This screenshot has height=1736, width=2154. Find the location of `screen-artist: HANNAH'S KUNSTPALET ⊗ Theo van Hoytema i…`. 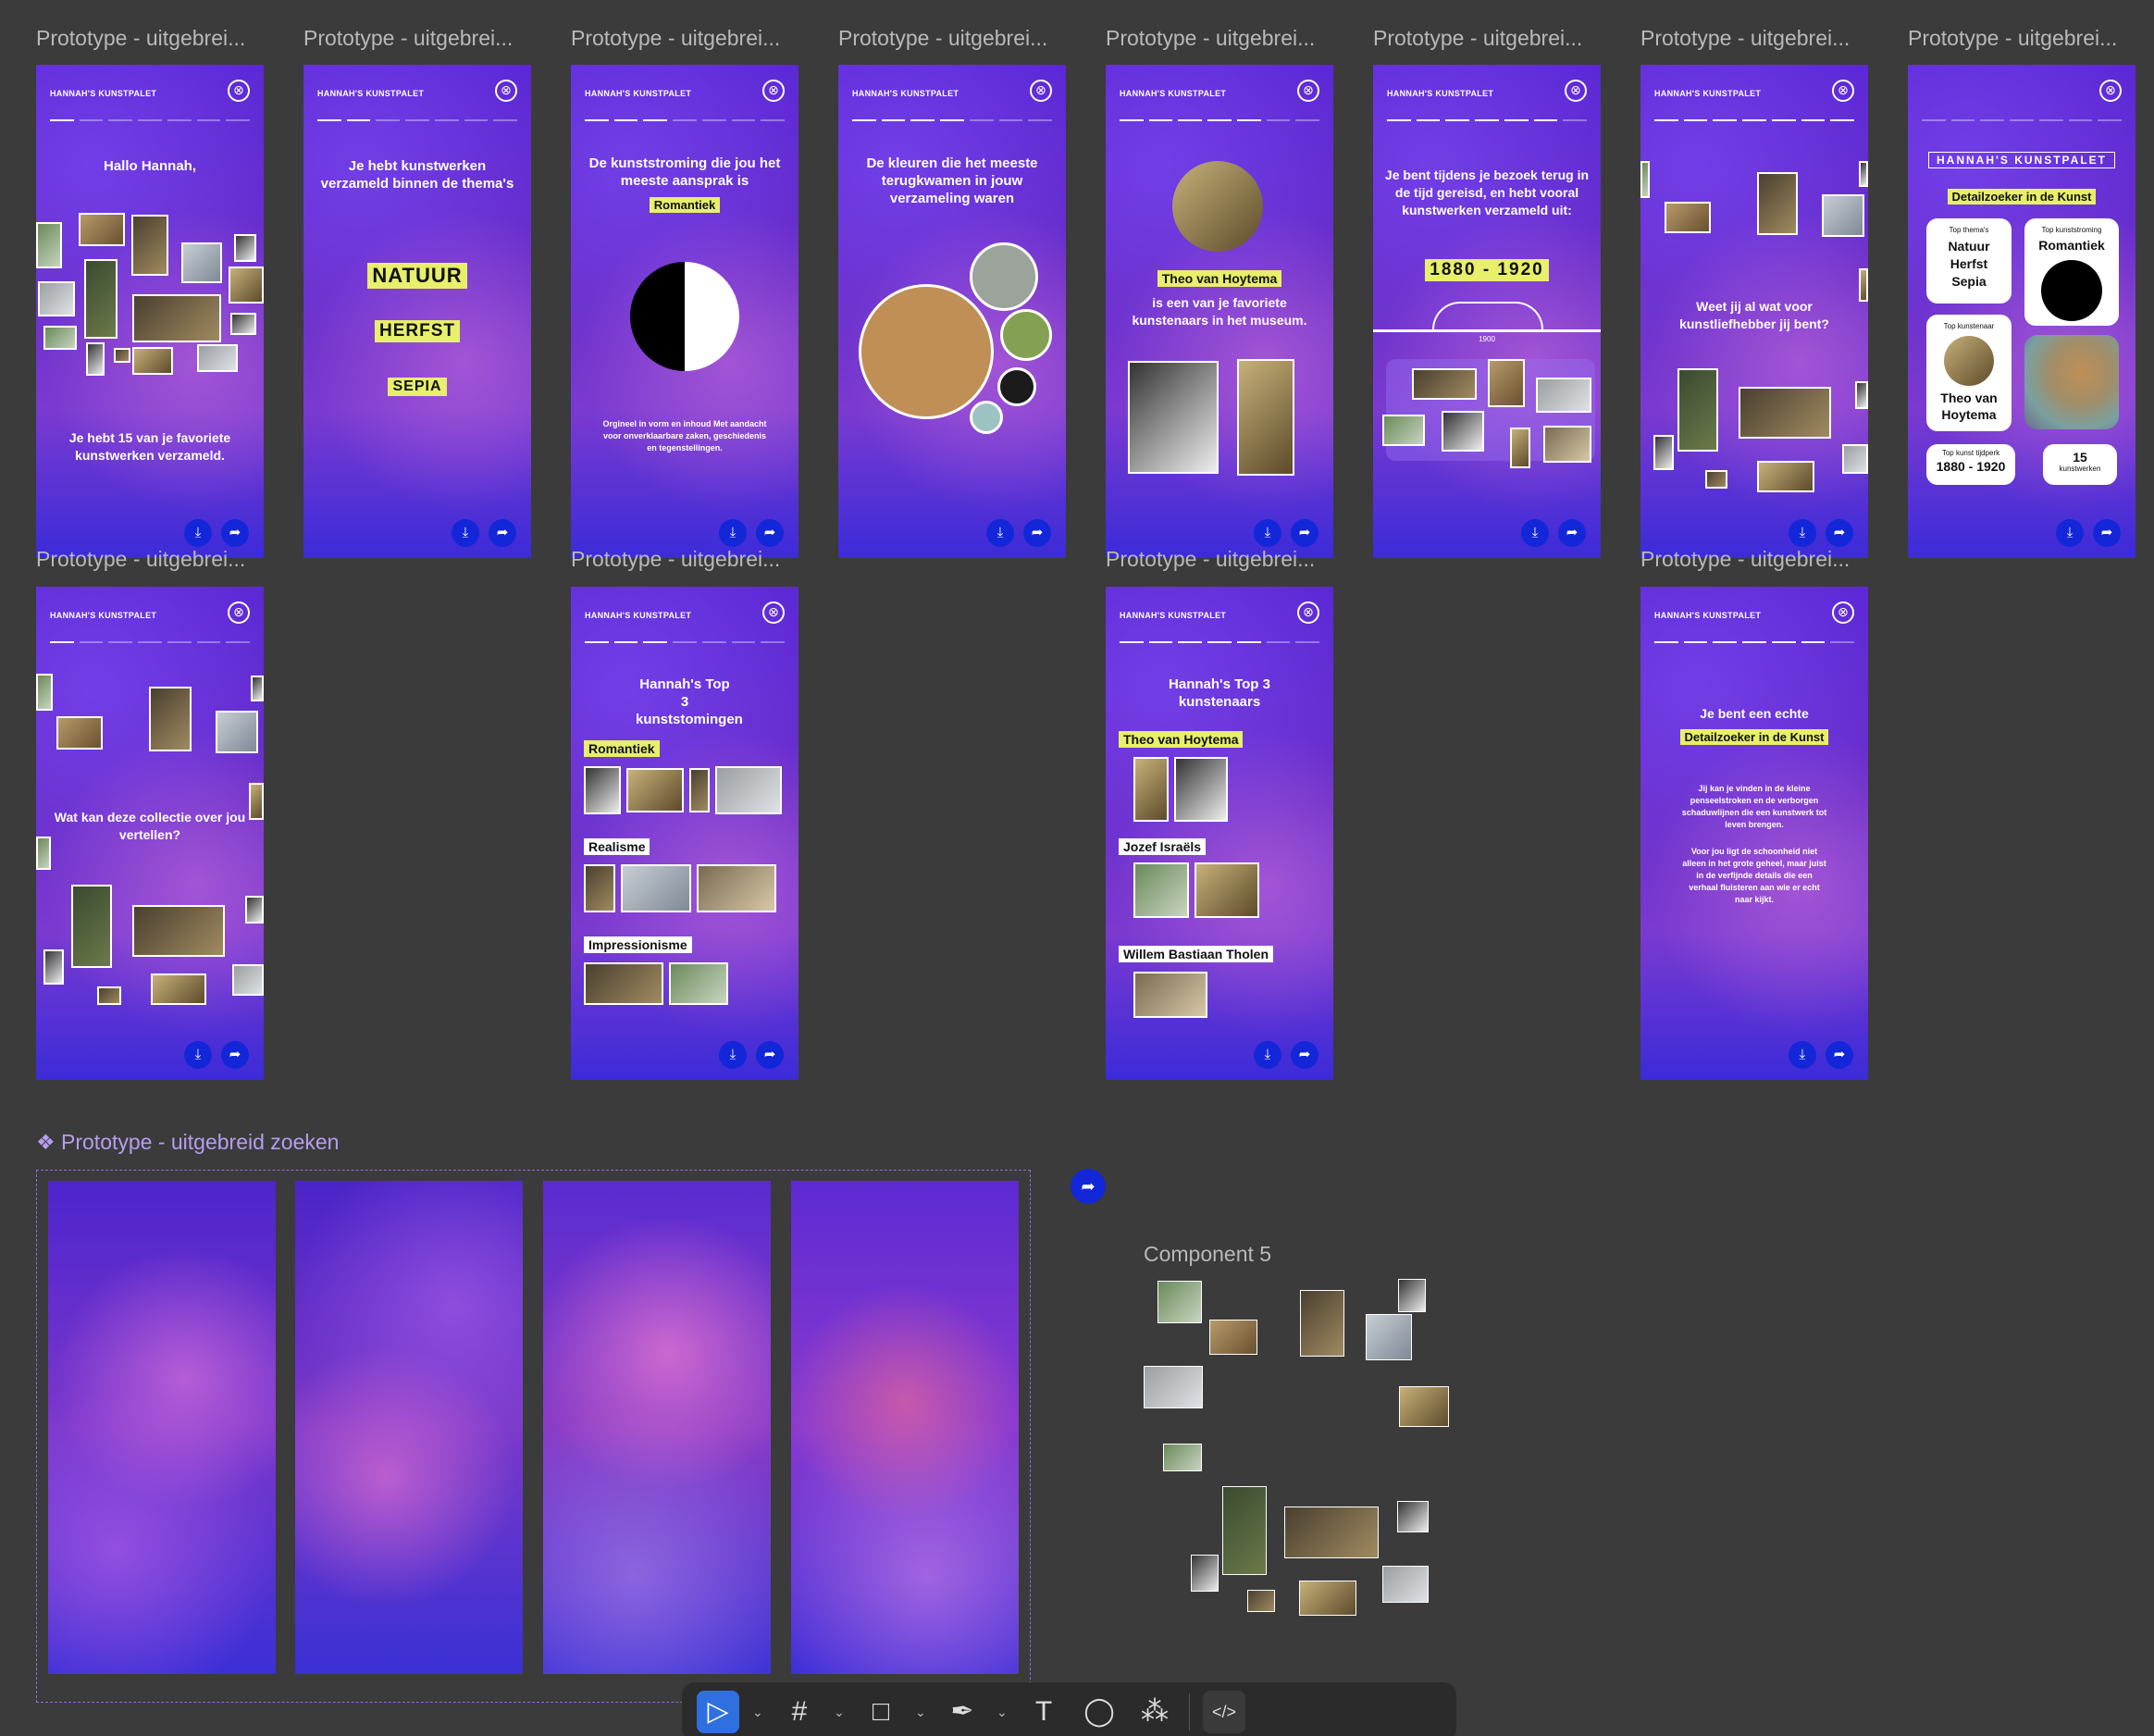

screen-artist: HANNAH'S KUNSTPALET ⊗ Theo van Hoytema i… is located at coordinates (1219, 311).